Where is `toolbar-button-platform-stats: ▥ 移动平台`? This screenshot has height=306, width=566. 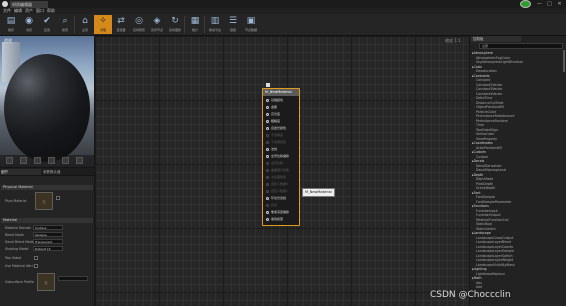
toolbar-button-platform-stats: ▥ 移动平台 is located at coordinates (215, 24).